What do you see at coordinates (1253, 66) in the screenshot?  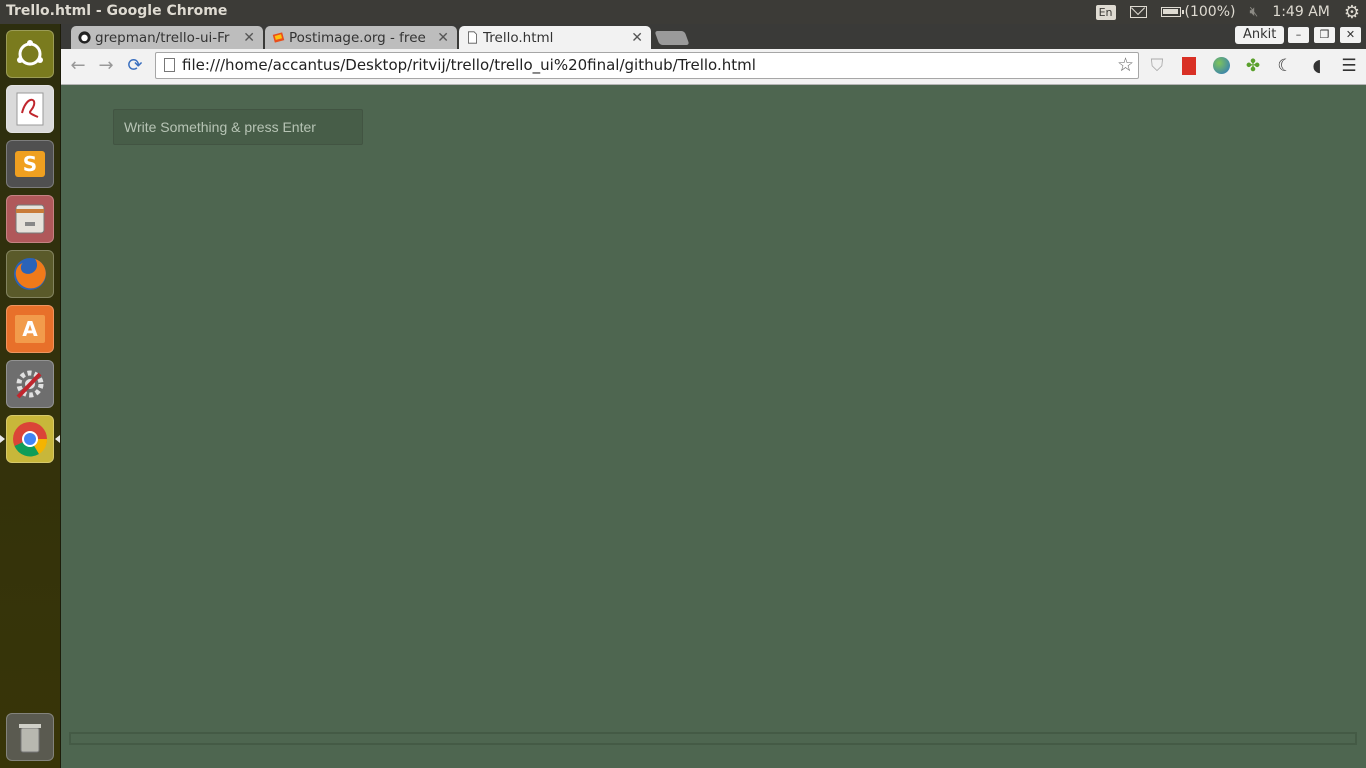 I see `leaf-icon: ✤` at bounding box center [1253, 66].